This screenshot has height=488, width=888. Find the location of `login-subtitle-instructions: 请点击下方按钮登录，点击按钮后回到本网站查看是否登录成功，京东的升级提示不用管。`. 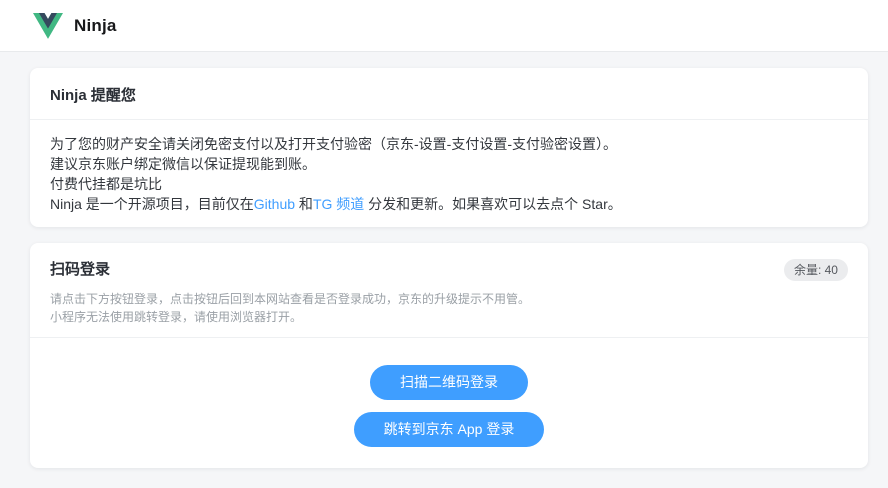

login-subtitle-instructions: 请点击下方按钮登录，点击按钮后回到本网站查看是否登录成功，京东的升级提示不用管。 is located at coordinates (290, 299).